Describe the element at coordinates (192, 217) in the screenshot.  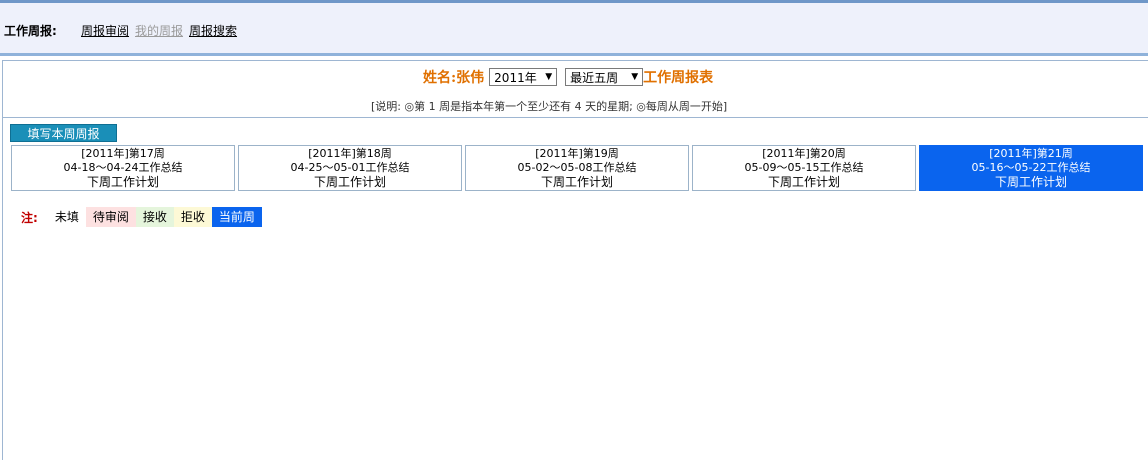
I see `legend-item-rejected: 拒收` at that location.